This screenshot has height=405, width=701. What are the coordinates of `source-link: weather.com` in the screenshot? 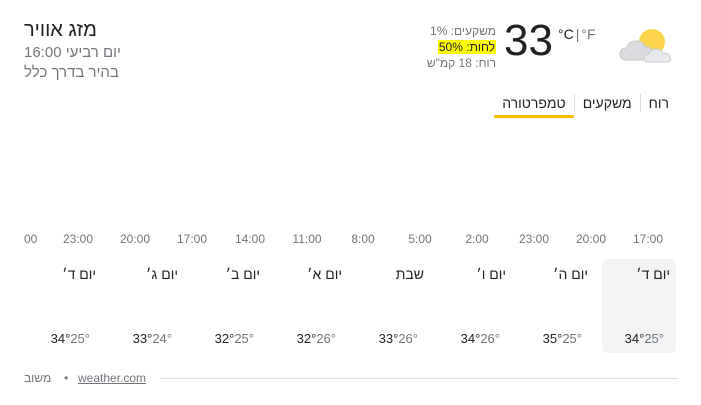 It's located at (112, 378).